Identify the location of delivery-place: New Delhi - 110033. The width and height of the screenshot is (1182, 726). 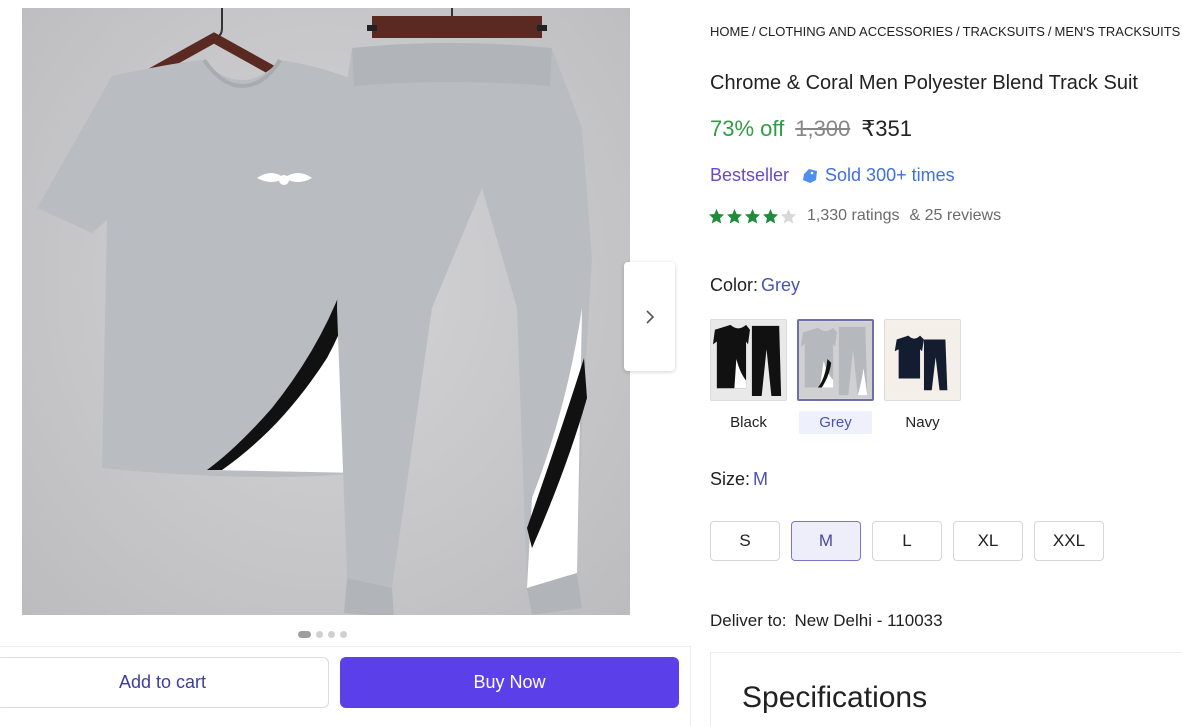
(868, 620).